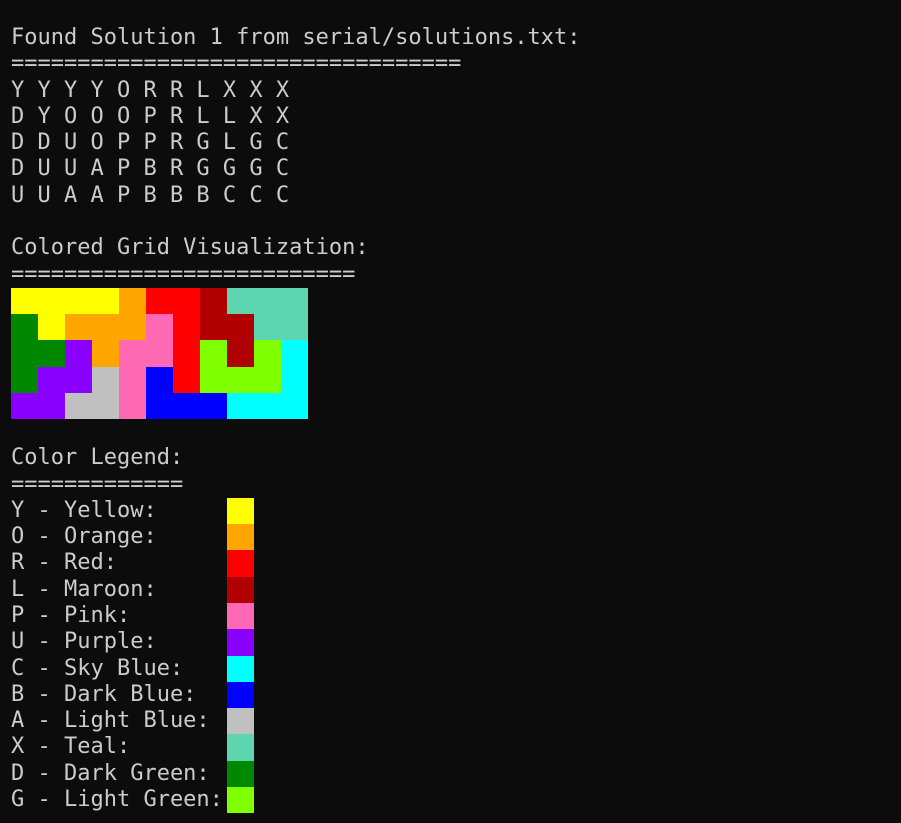  I want to click on legend-item: Y - Yellow:, so click(451, 511).